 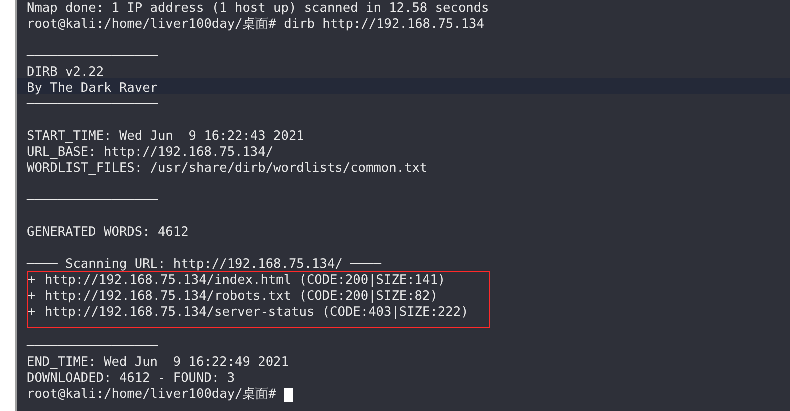 I want to click on terminal-line: WORDLIST_FILES: /usr/share/dirb/wordlists/common.txt, so click(x=227, y=169).